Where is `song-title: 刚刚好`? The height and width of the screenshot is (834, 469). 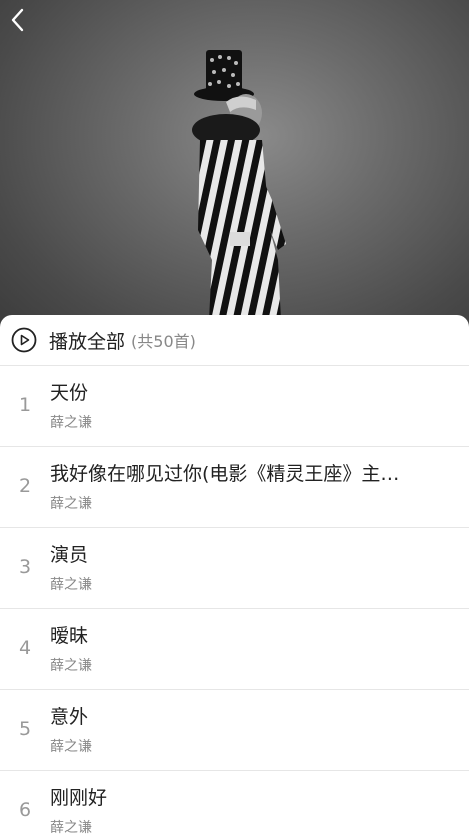 song-title: 刚刚好 is located at coordinates (79, 798).